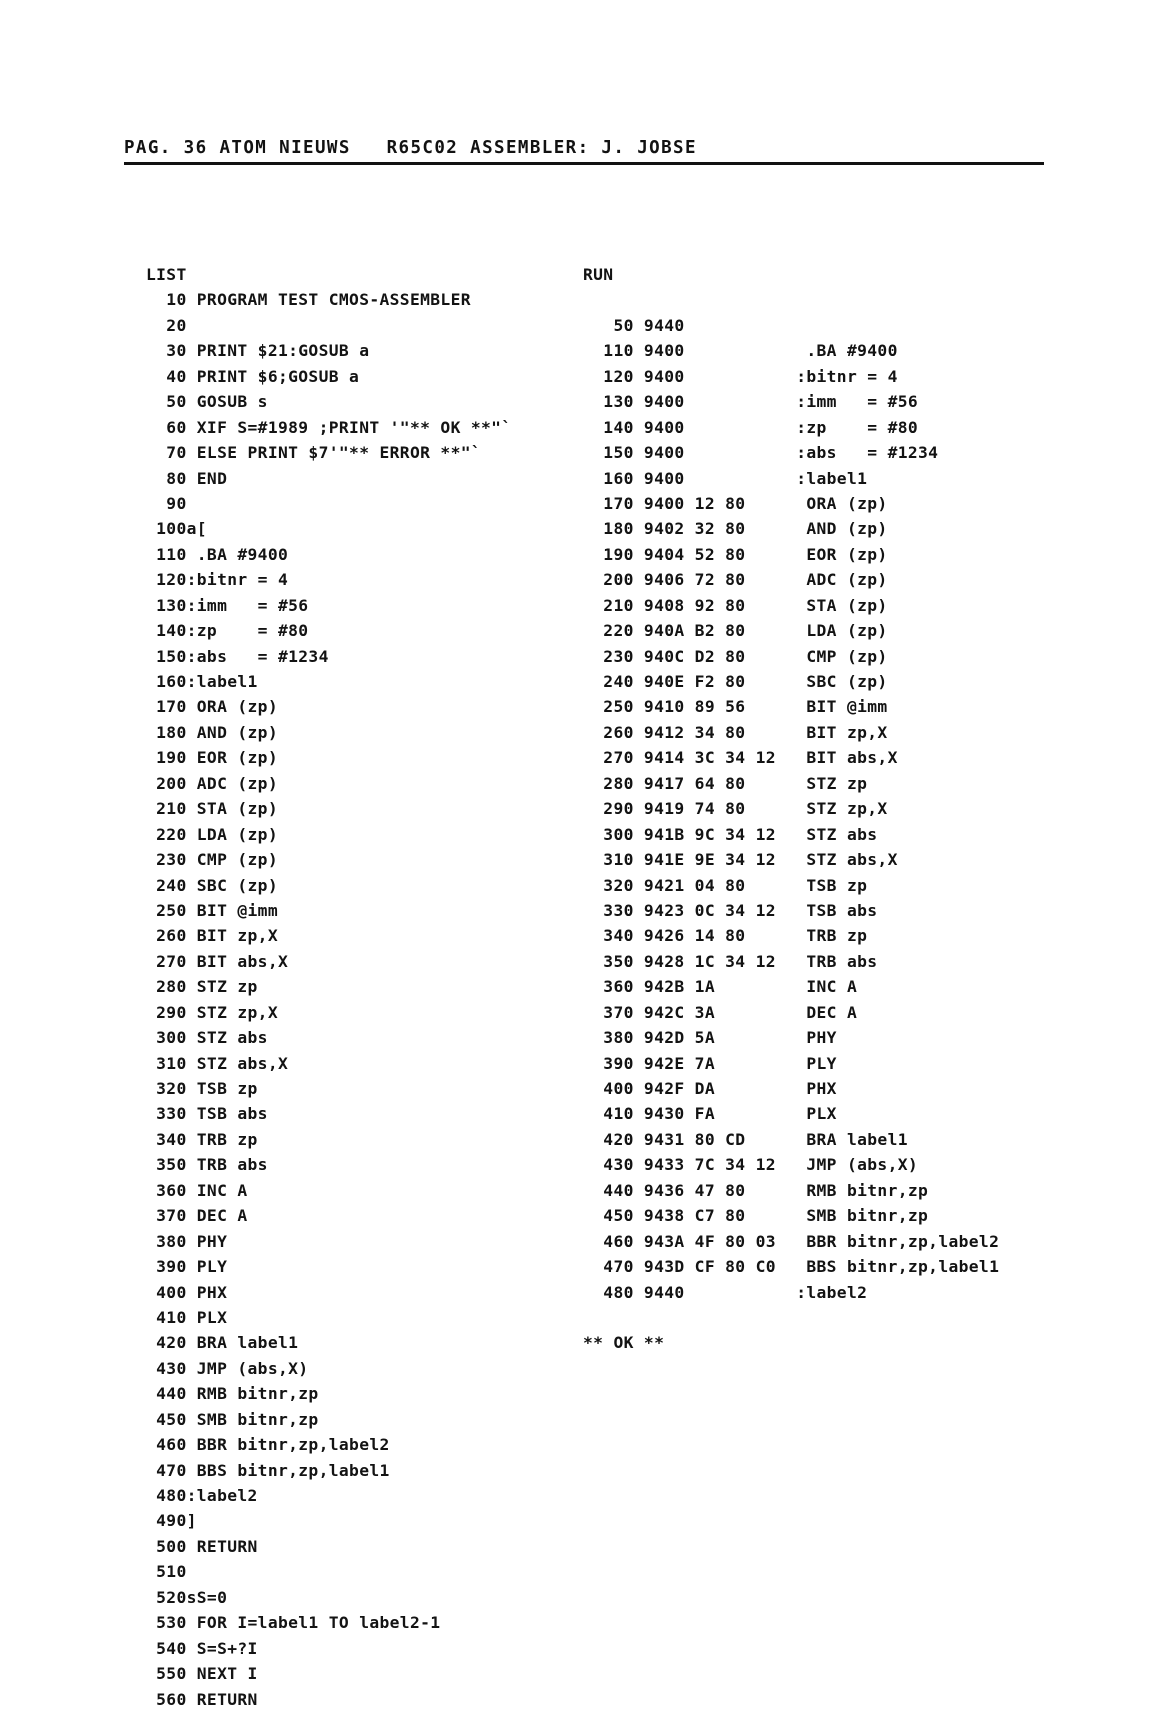 The height and width of the screenshot is (1712, 1169). What do you see at coordinates (232, 1419) in the screenshot?
I see `list-line-45: 450 SMB bitnr,zp` at bounding box center [232, 1419].